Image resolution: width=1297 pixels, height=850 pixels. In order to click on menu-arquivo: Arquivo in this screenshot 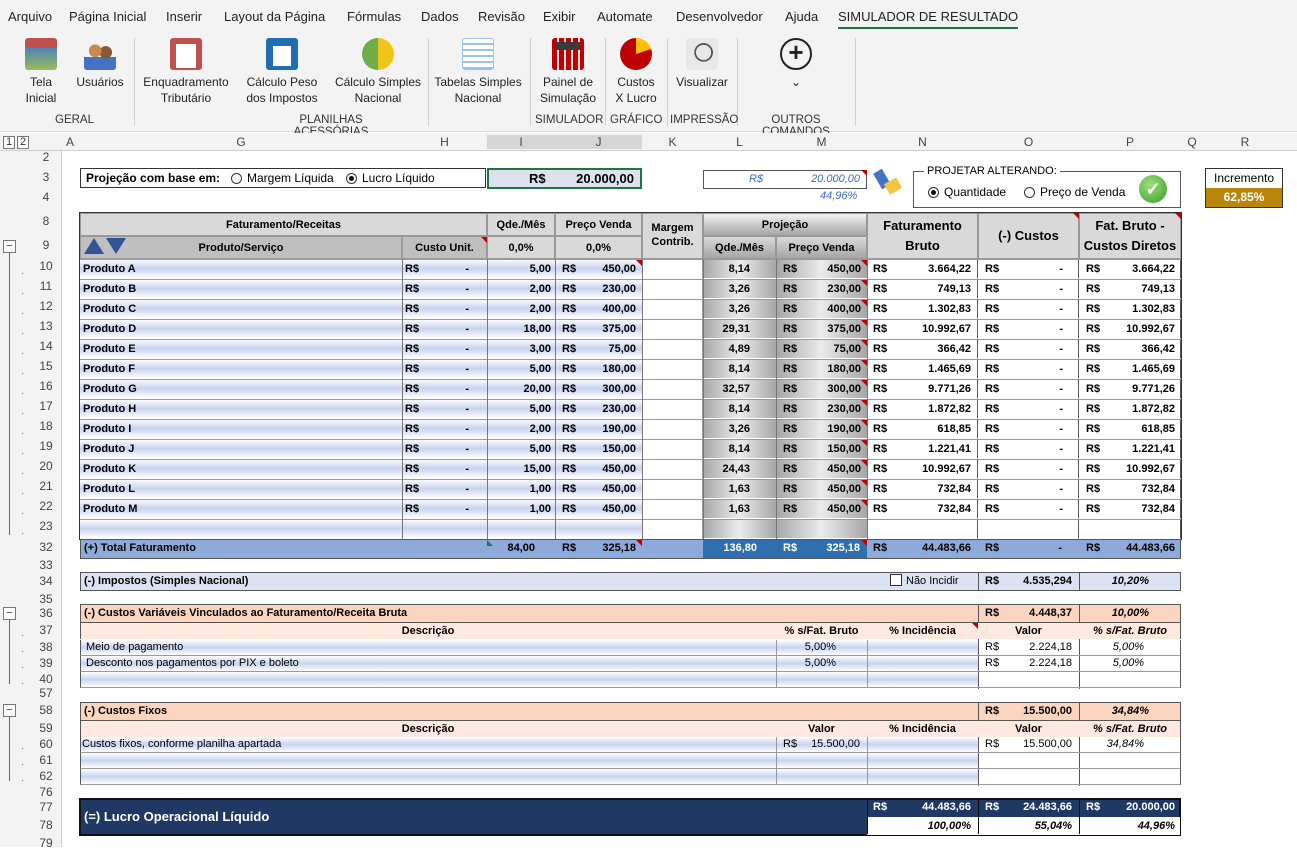, I will do `click(30, 16)`.